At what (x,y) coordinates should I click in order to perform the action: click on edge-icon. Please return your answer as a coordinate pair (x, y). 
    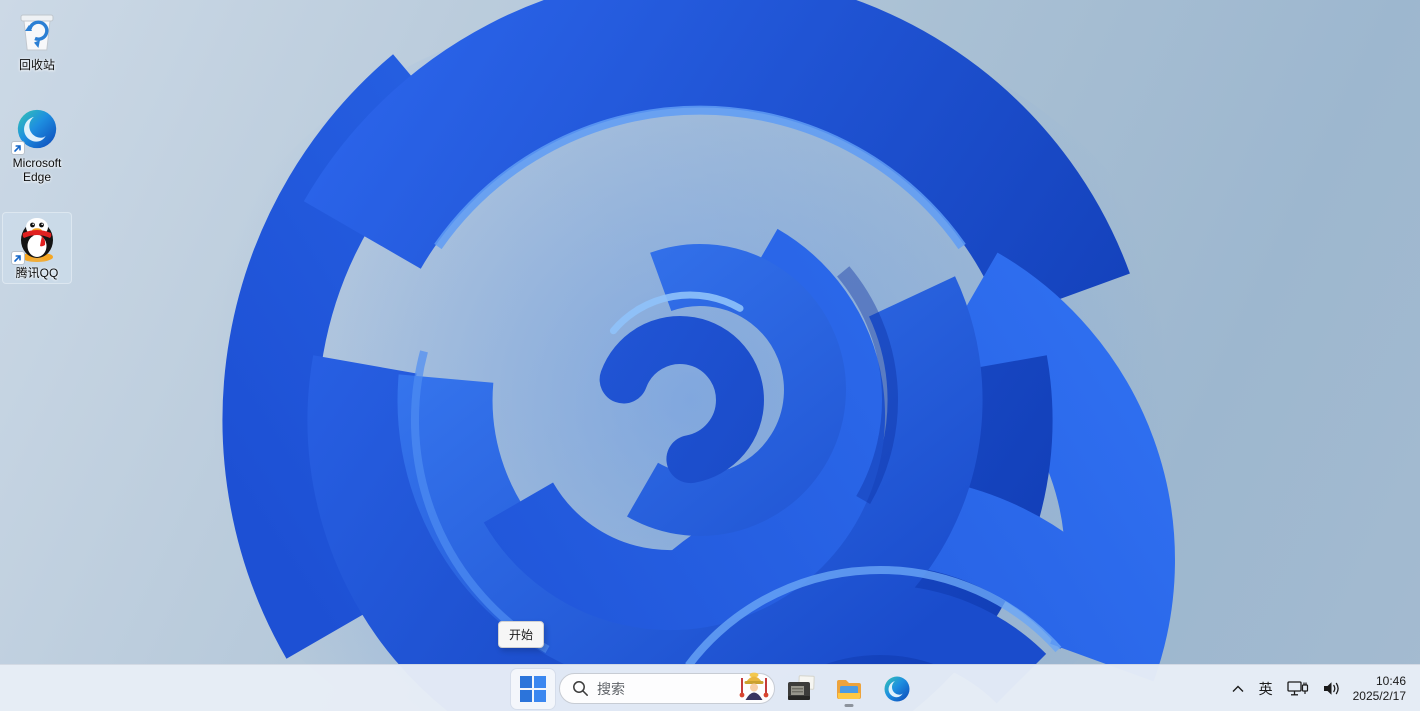
    Looking at the image, I should click on (36, 130).